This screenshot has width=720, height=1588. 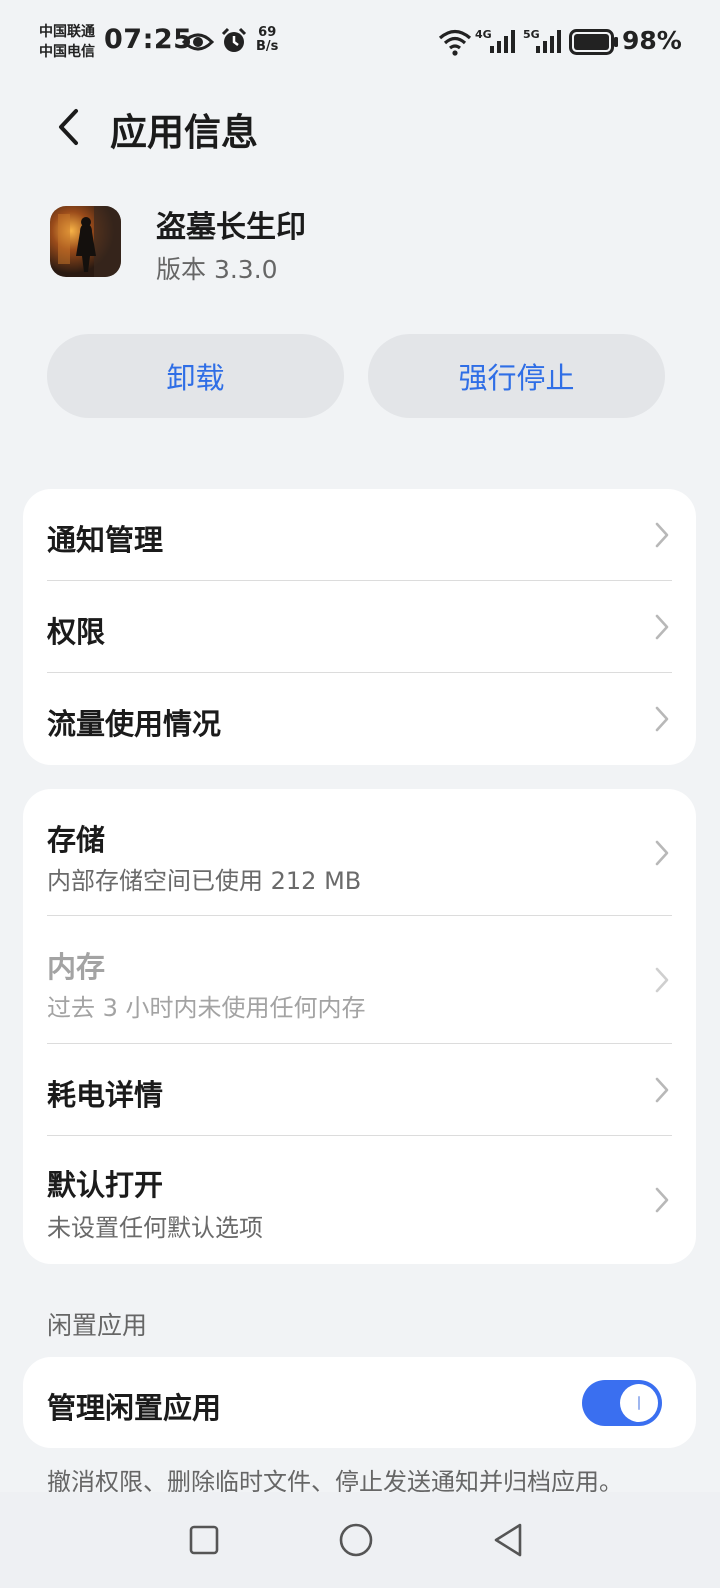 I want to click on row-subtitle: 过去 3 小时内未使用任何内存, so click(x=206, y=1008).